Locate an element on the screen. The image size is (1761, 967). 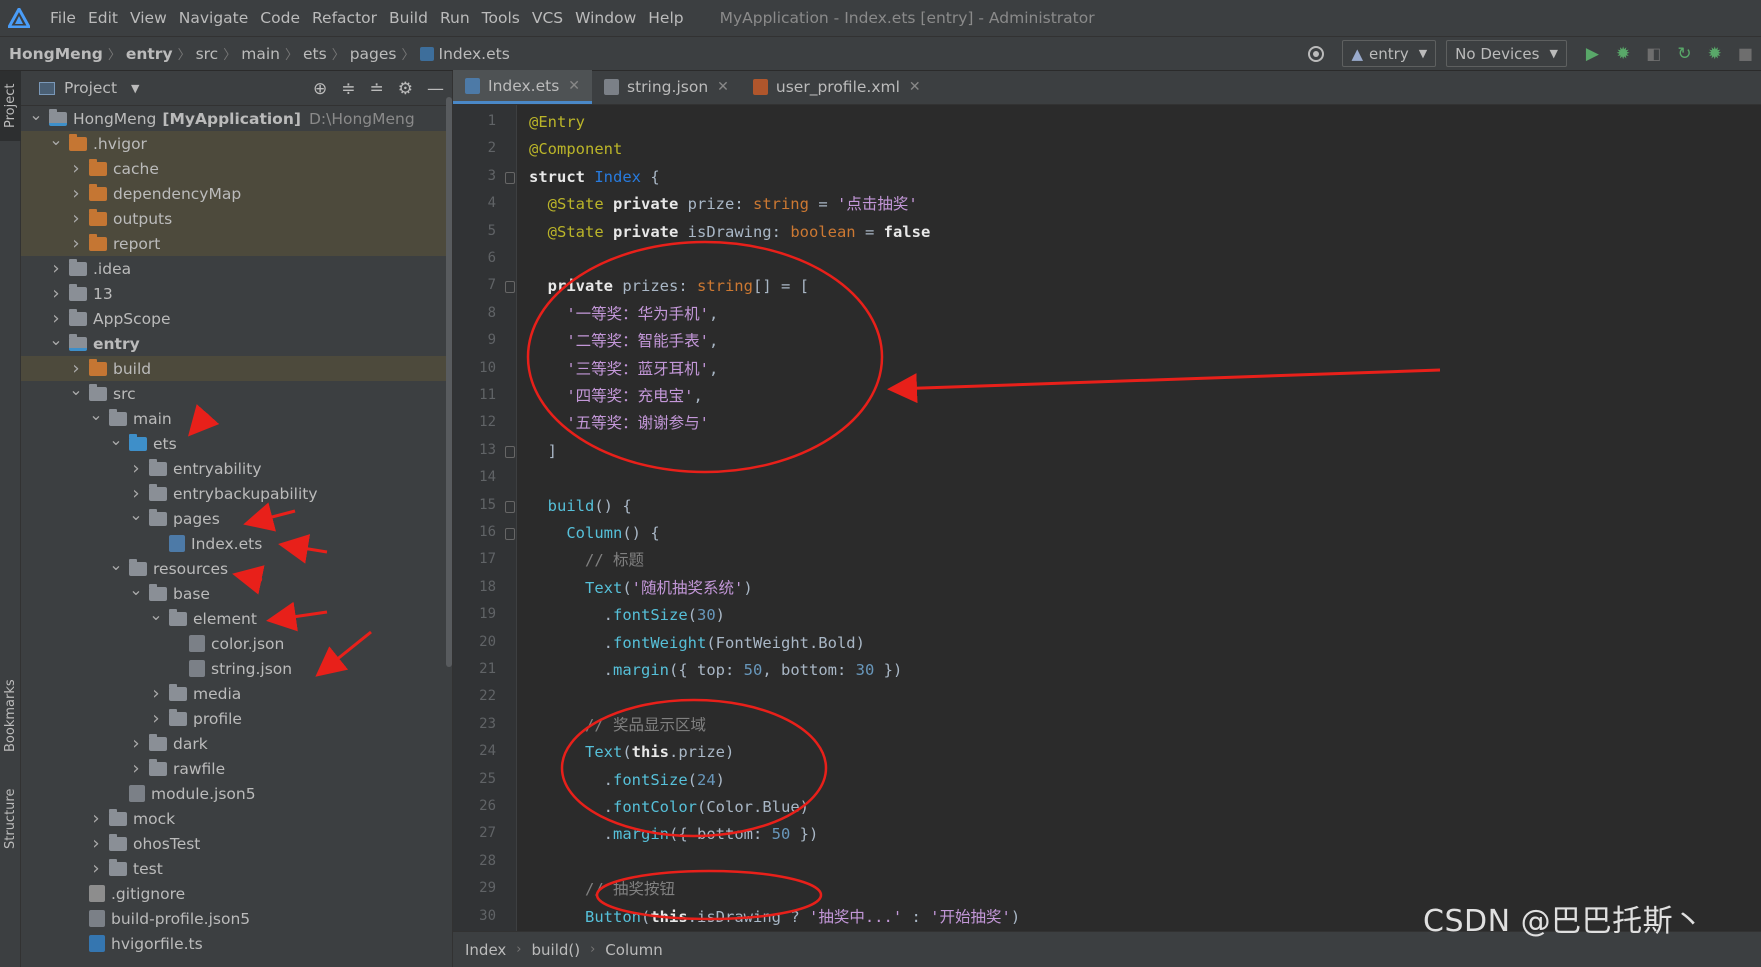
tree-node: › AppScope is located at coordinates (236, 318).